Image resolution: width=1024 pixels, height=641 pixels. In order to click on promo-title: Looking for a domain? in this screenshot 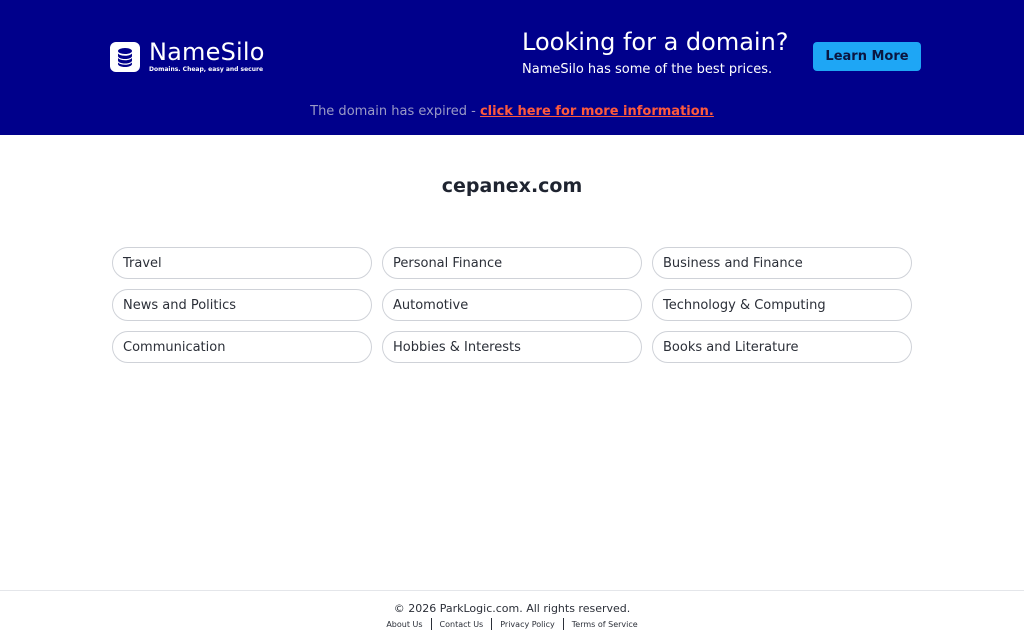, I will do `click(655, 42)`.